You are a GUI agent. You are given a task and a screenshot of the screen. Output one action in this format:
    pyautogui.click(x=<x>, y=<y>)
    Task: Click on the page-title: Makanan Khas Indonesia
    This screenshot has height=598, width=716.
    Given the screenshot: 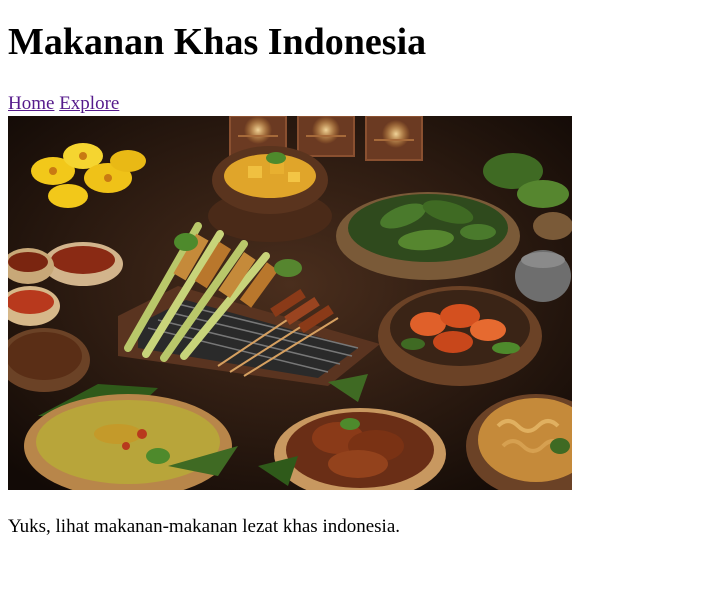 What is the action you would take?
    pyautogui.click(x=217, y=42)
    